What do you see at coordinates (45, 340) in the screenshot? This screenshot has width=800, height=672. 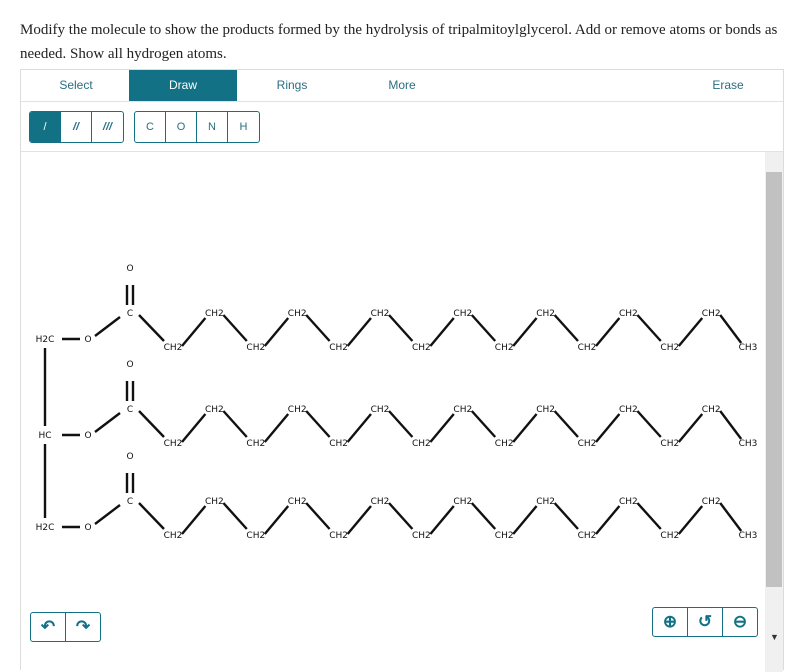 I see `glycerol-carbon-1: H2C` at bounding box center [45, 340].